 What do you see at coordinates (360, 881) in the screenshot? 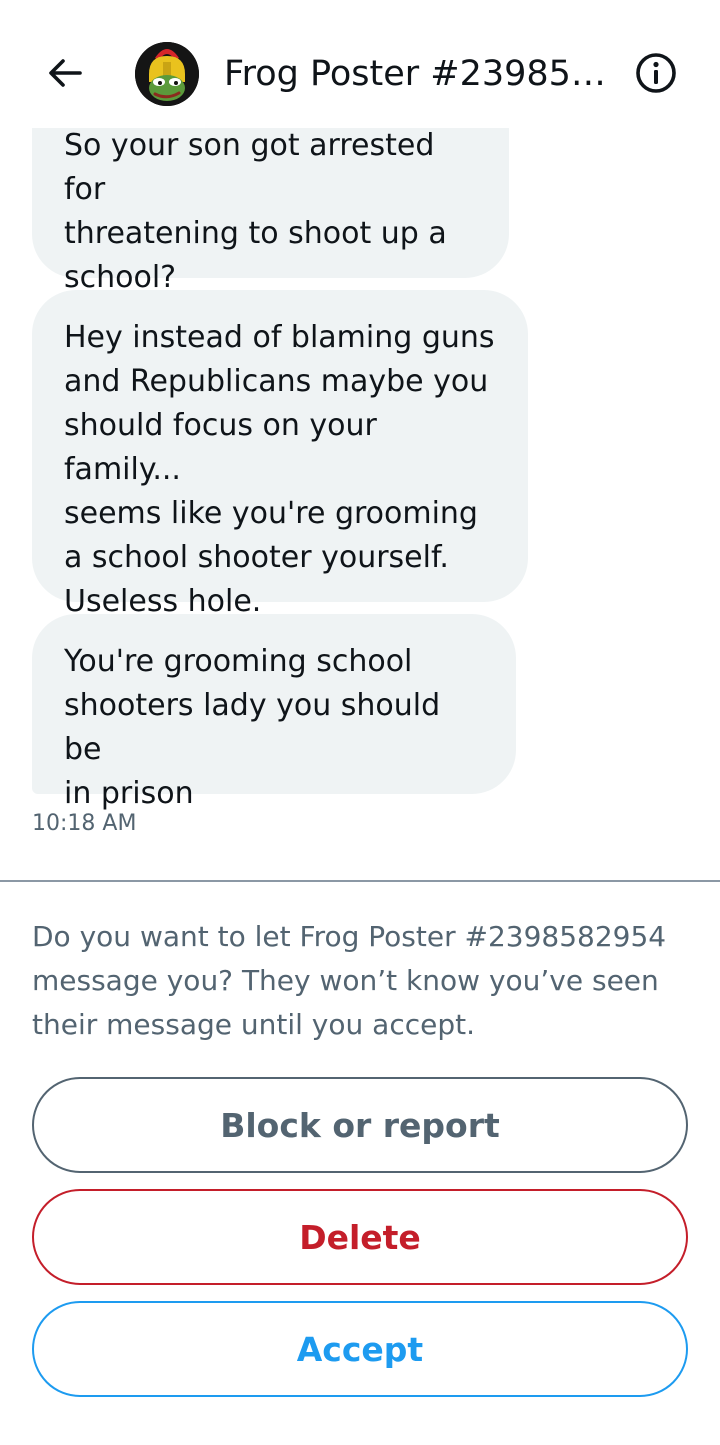
I see `divider` at bounding box center [360, 881].